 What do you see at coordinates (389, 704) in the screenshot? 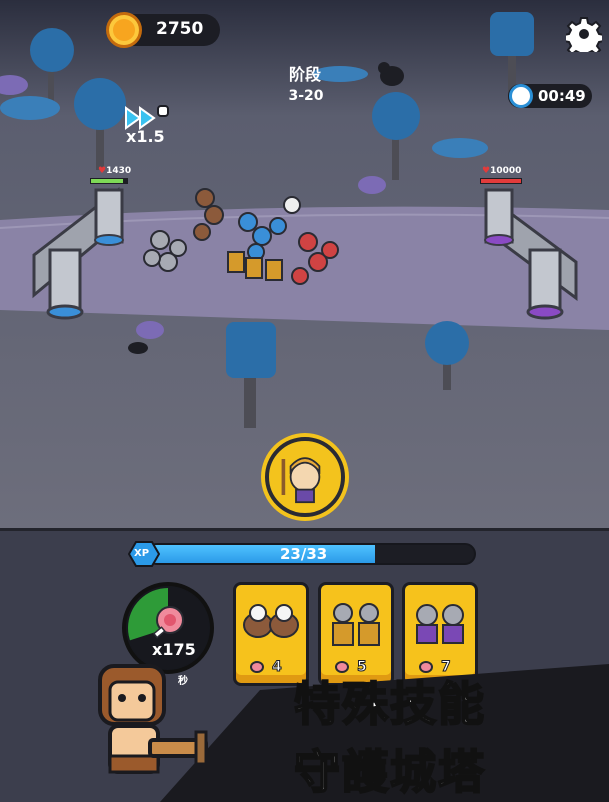
I see `promo-title-line1: 特殊技能` at bounding box center [389, 704].